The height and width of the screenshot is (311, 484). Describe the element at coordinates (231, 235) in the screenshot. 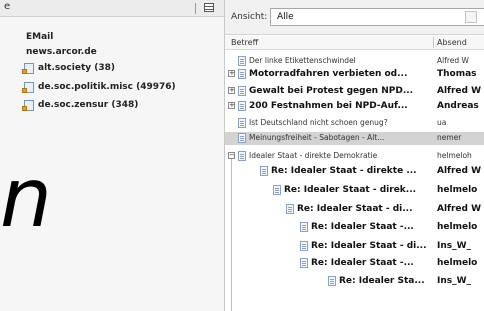

I see `thread-connector` at that location.